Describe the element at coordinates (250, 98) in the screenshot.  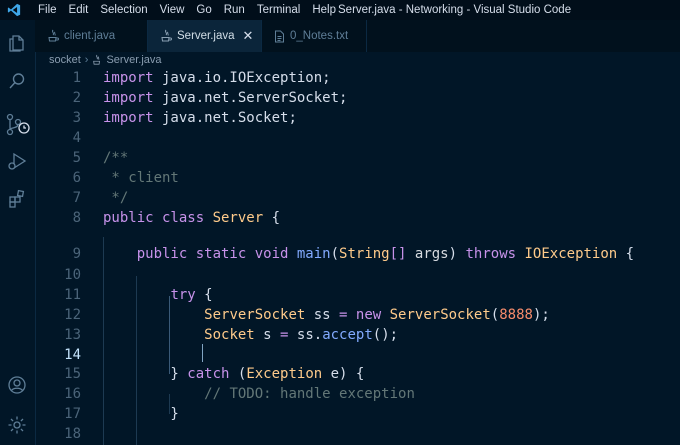
I see `code-token: java.net.ServerSocket;` at that location.